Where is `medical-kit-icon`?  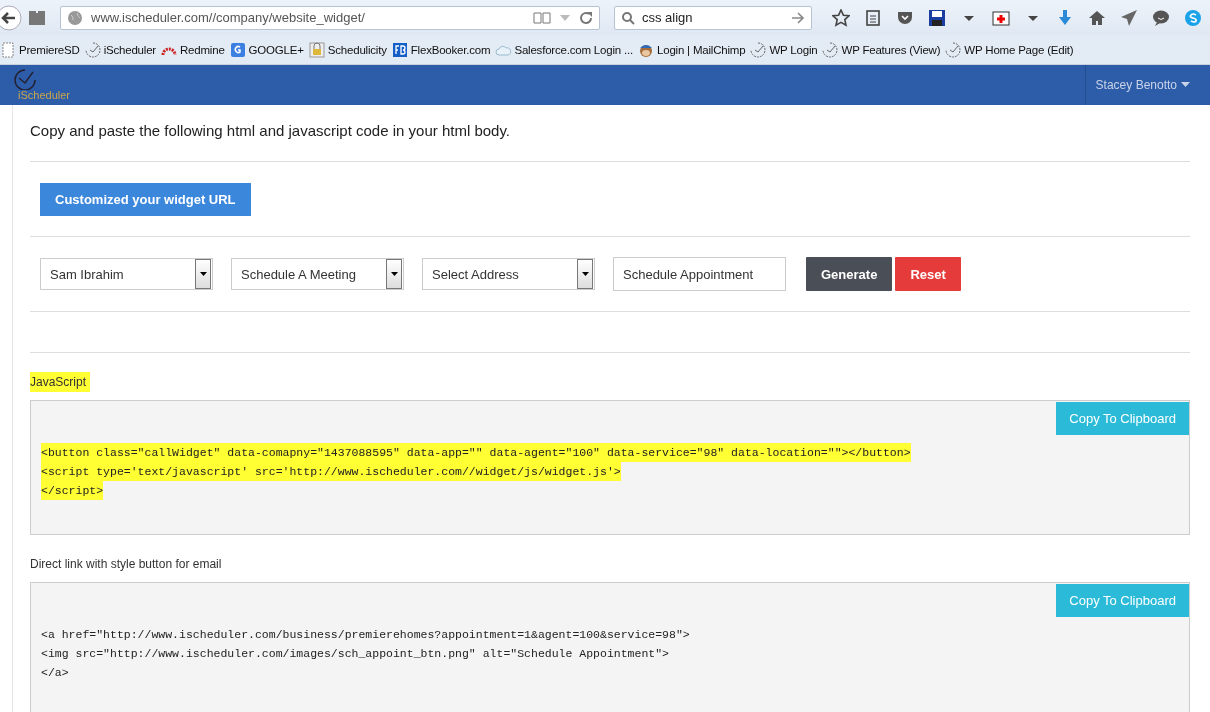 medical-kit-icon is located at coordinates (1001, 17).